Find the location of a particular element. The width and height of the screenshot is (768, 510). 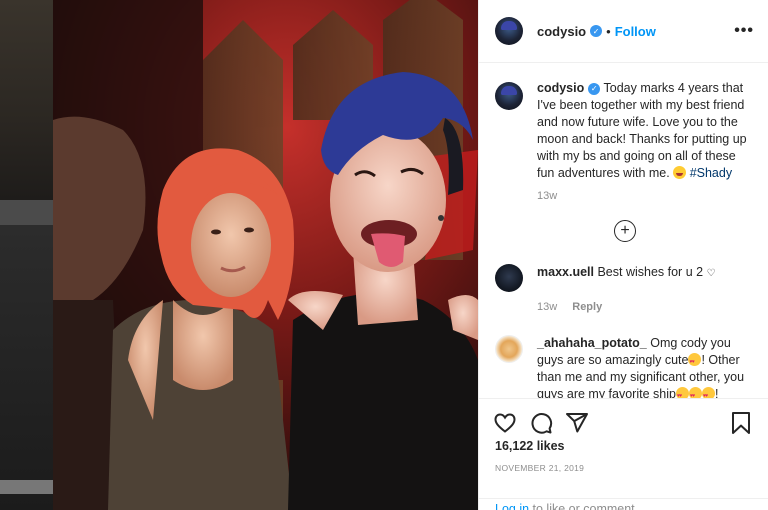

comment-text: Best wishes for u 2 is located at coordinates (650, 272).